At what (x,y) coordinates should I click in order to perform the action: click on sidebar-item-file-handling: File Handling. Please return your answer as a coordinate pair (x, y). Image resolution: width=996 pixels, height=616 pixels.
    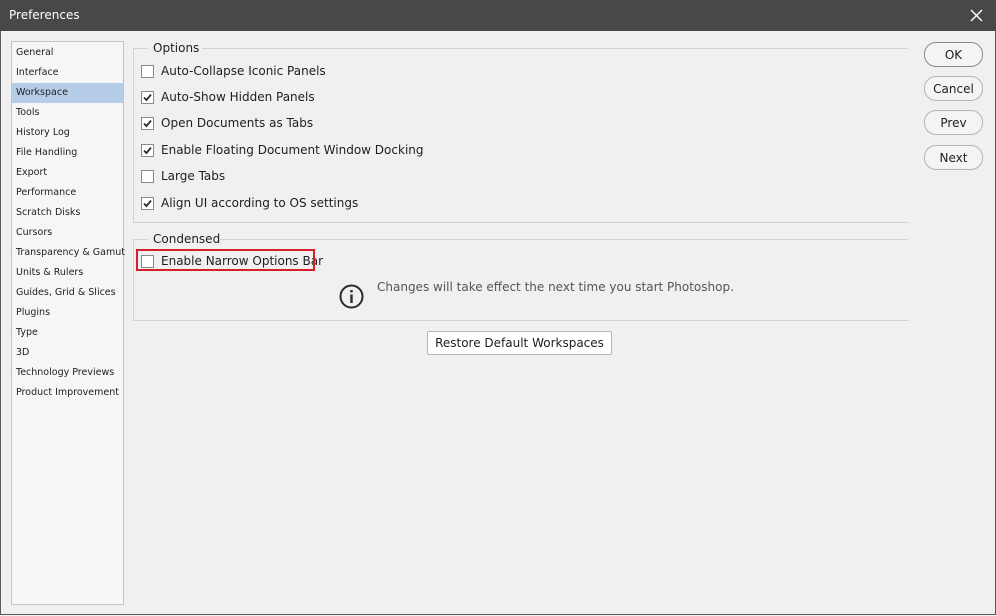
    Looking at the image, I should click on (67, 153).